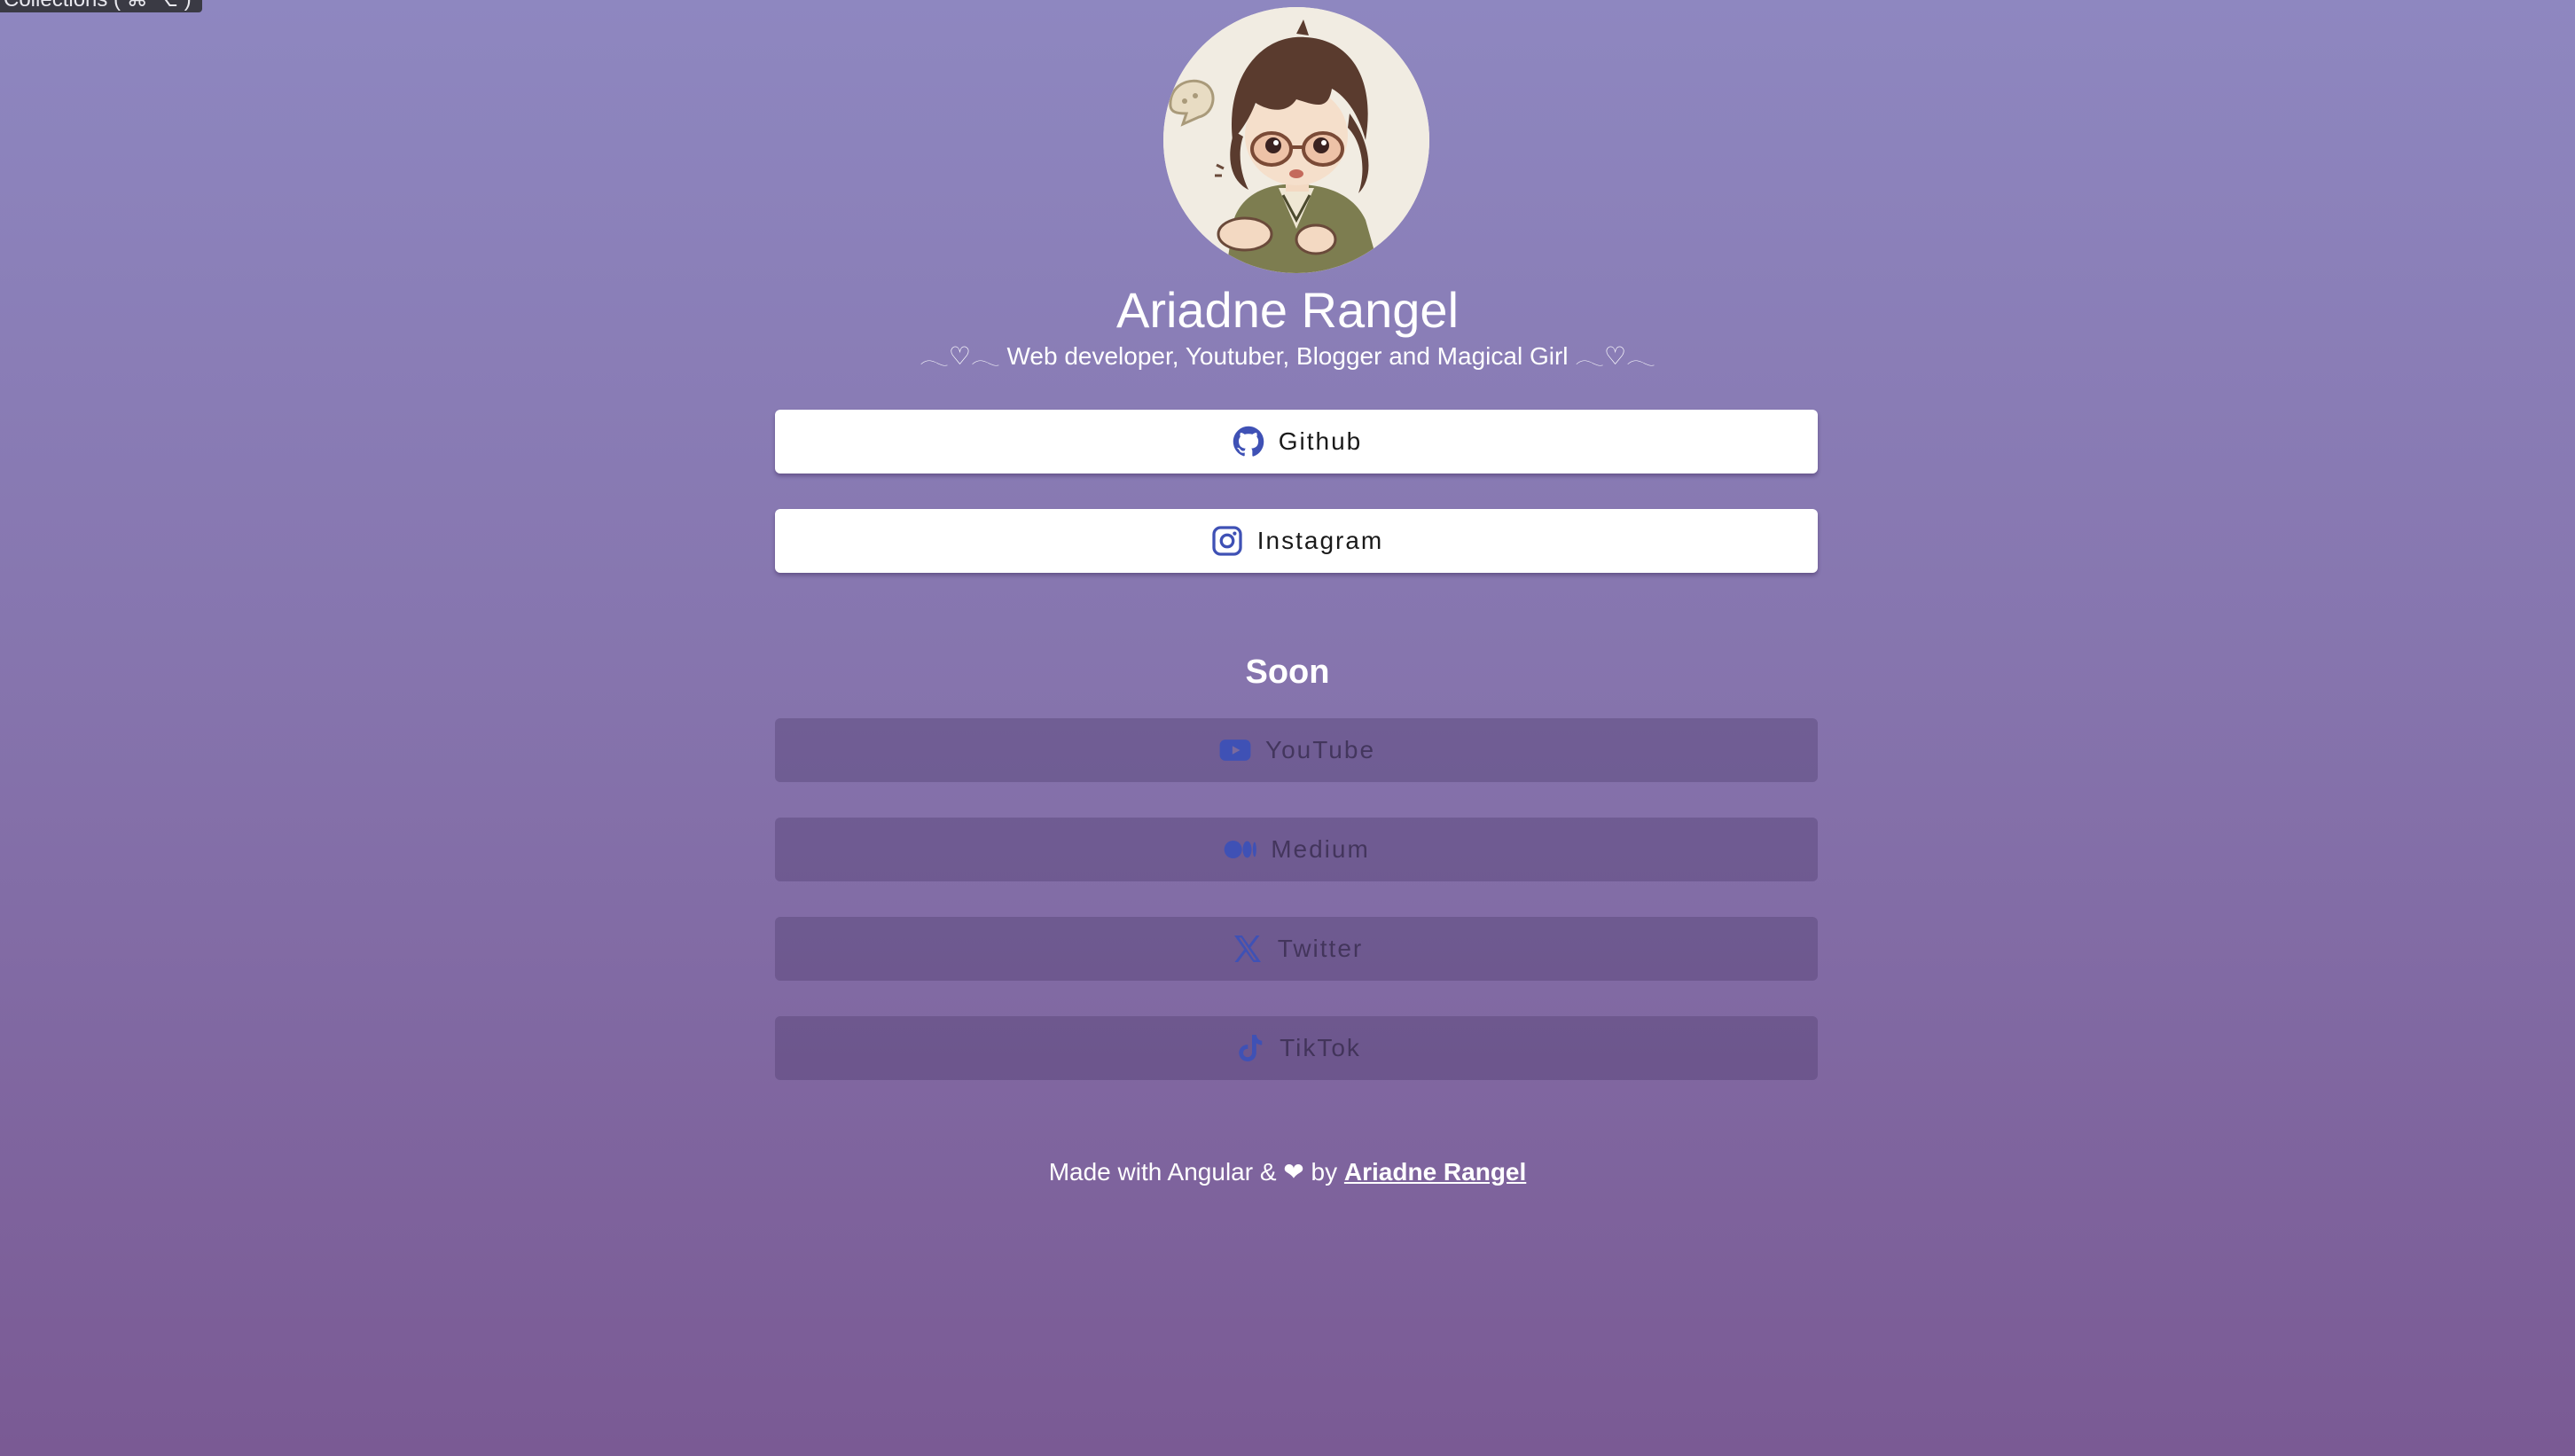 The height and width of the screenshot is (1456, 2575). What do you see at coordinates (1320, 441) in the screenshot?
I see `github-label: Github` at bounding box center [1320, 441].